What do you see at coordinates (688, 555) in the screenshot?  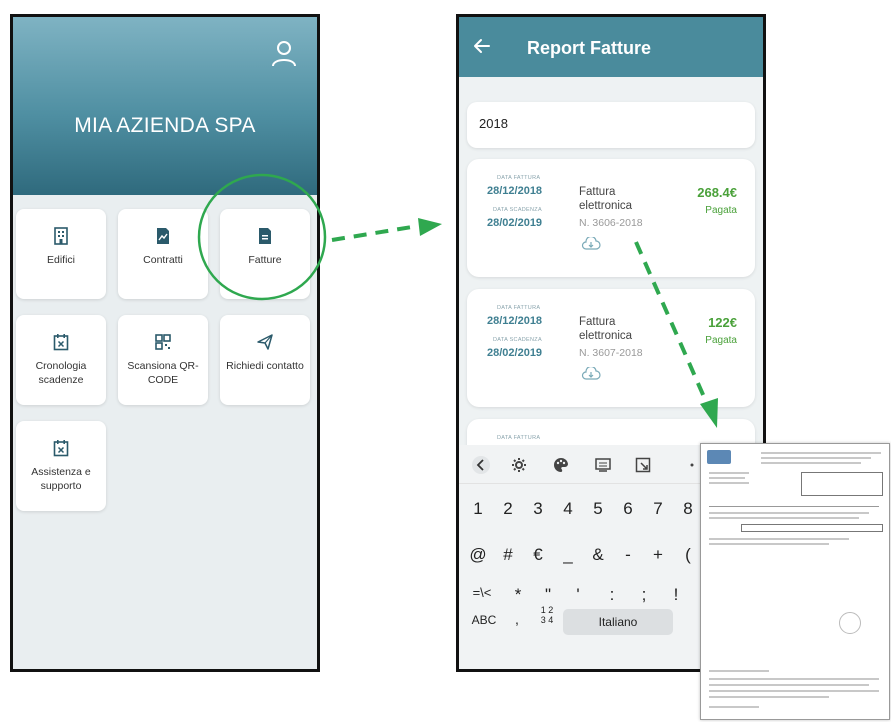 I see `key: (` at bounding box center [688, 555].